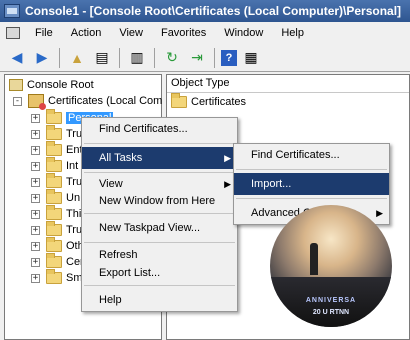 The height and width of the screenshot is (340, 410). Describe the element at coordinates (73, 198) in the screenshot. I see `tree-label: Un` at that location.